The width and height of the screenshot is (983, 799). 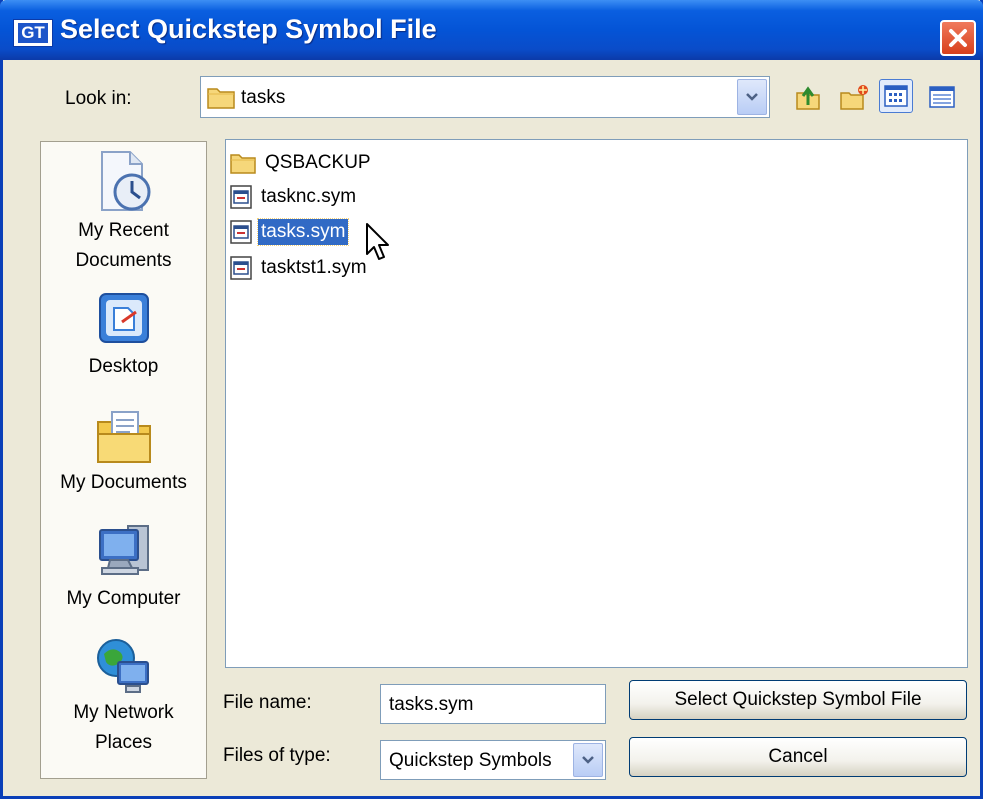 I want to click on up-one-level-icon, so click(x=808, y=98).